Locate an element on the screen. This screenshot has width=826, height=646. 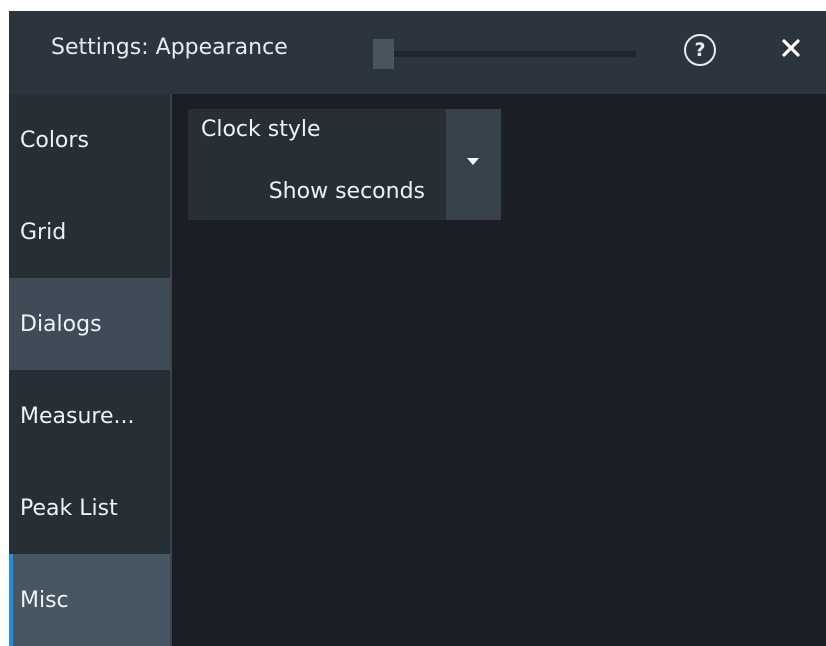
clock-style-control: Clock style Show seconds is located at coordinates (344, 164).